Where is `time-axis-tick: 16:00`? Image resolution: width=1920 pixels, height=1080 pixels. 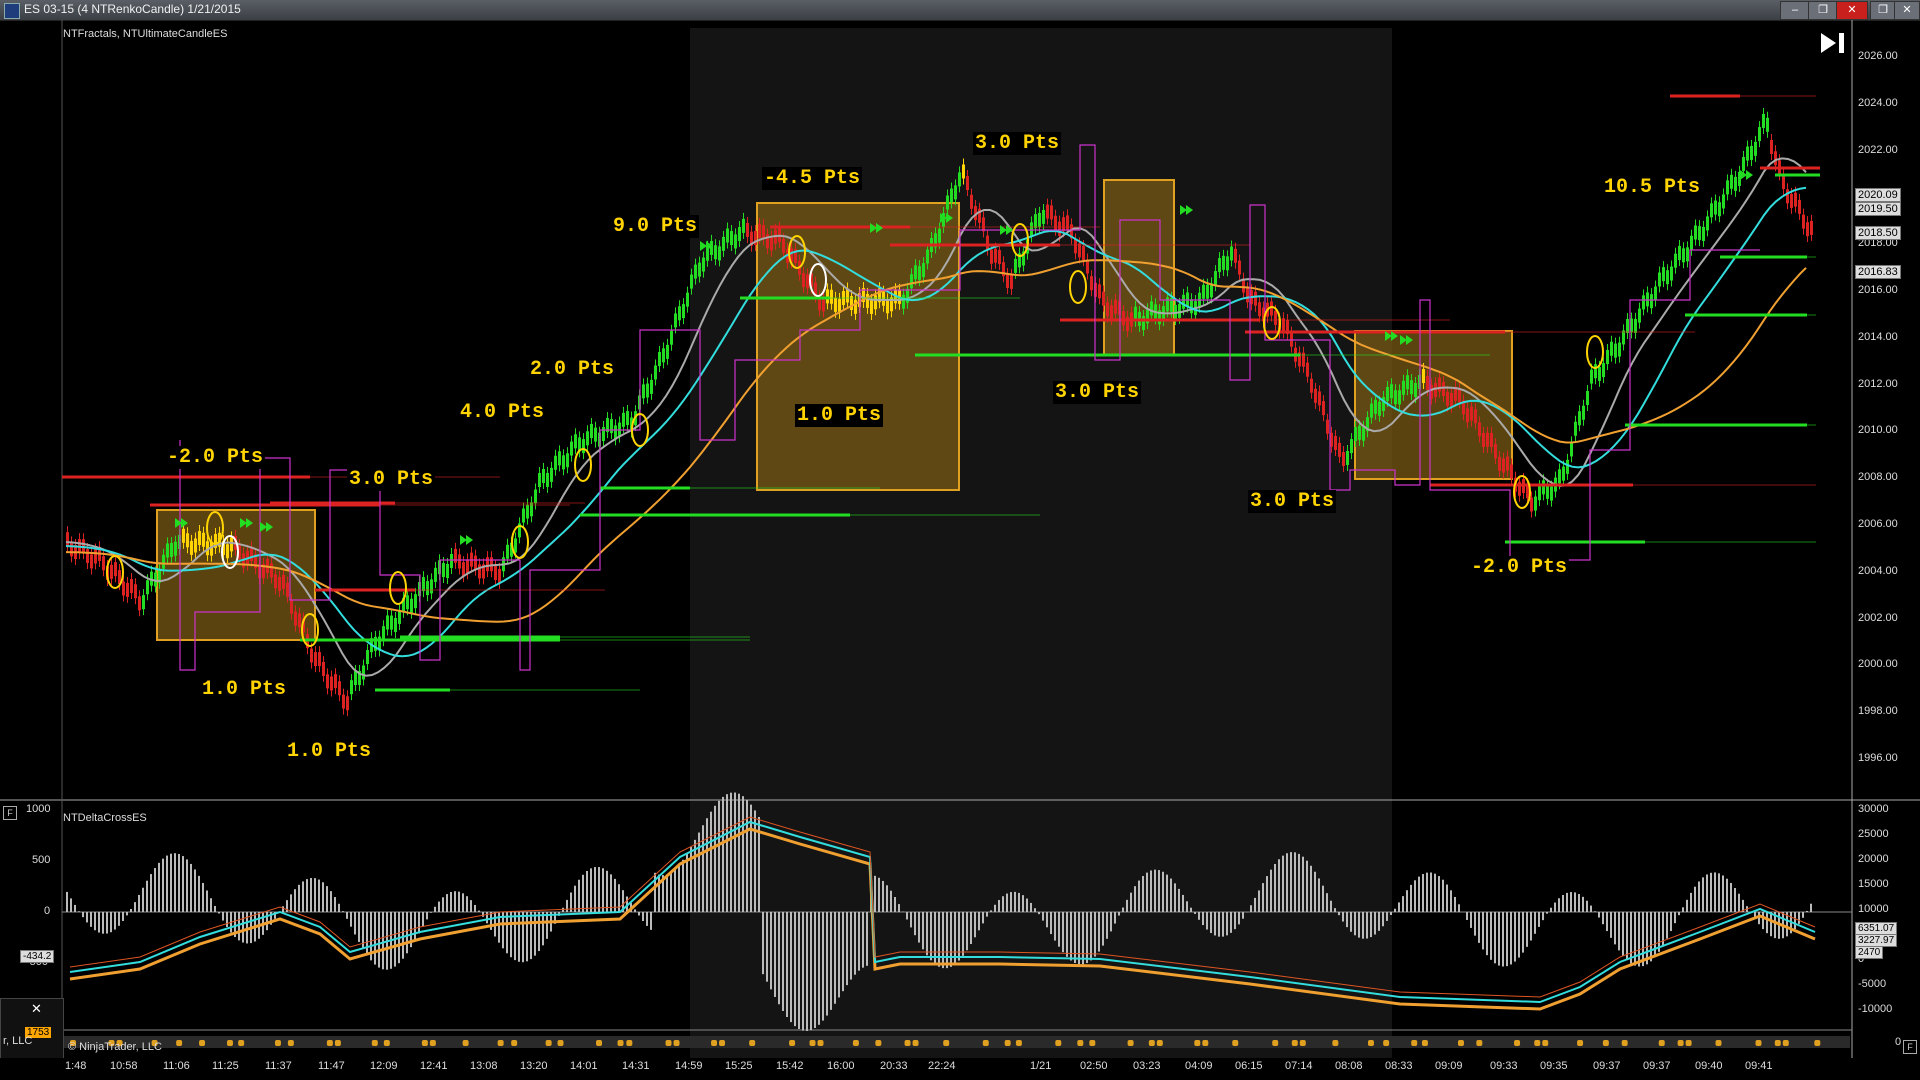
time-axis-tick: 16:00 is located at coordinates (841, 1066).